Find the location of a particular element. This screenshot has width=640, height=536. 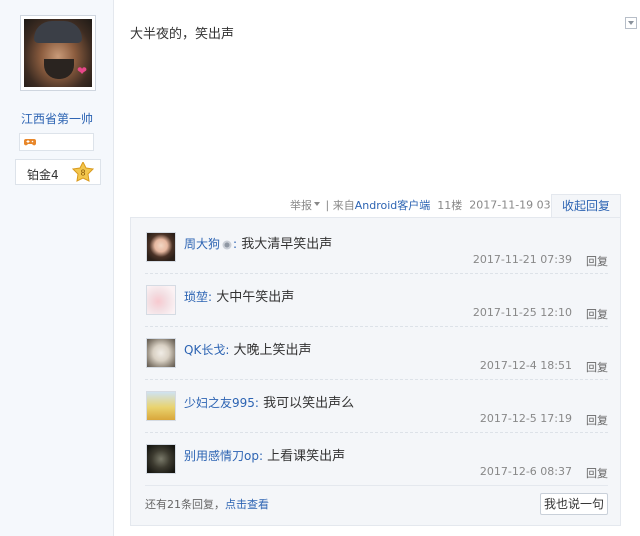

author-level: 铂金4 8 is located at coordinates (58, 172).